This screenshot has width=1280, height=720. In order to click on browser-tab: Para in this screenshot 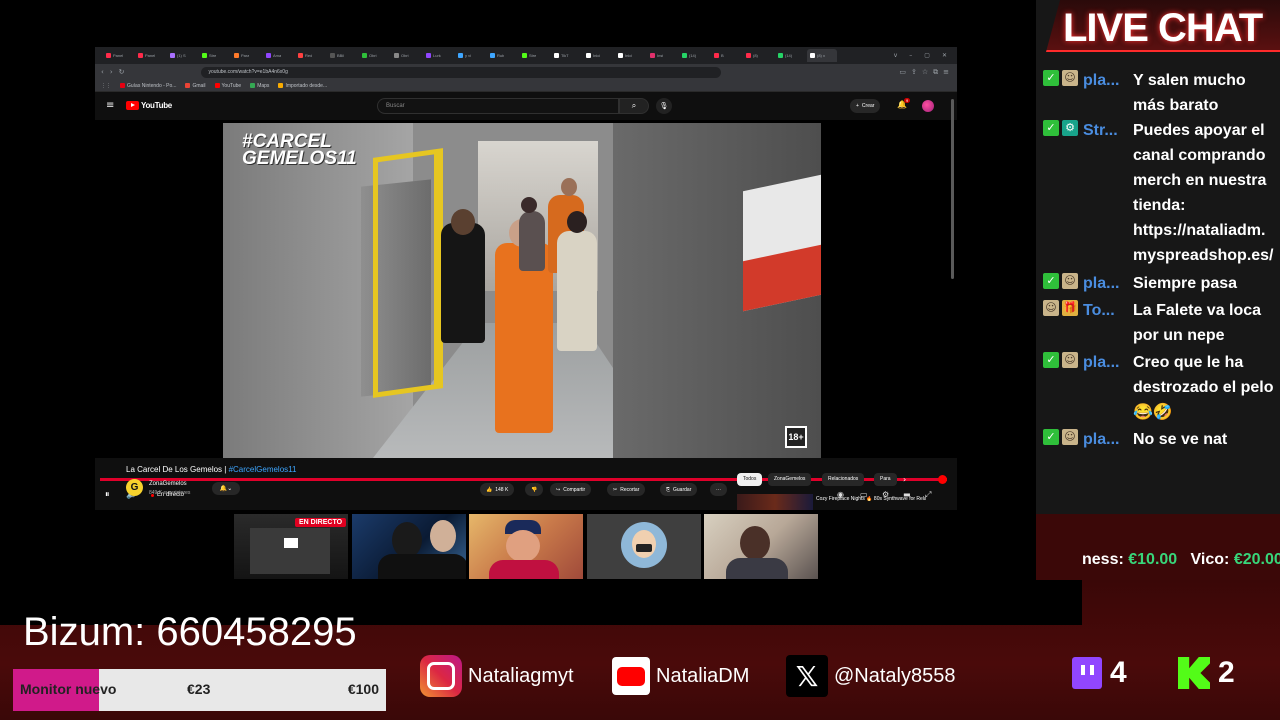, I will do `click(246, 55)`.